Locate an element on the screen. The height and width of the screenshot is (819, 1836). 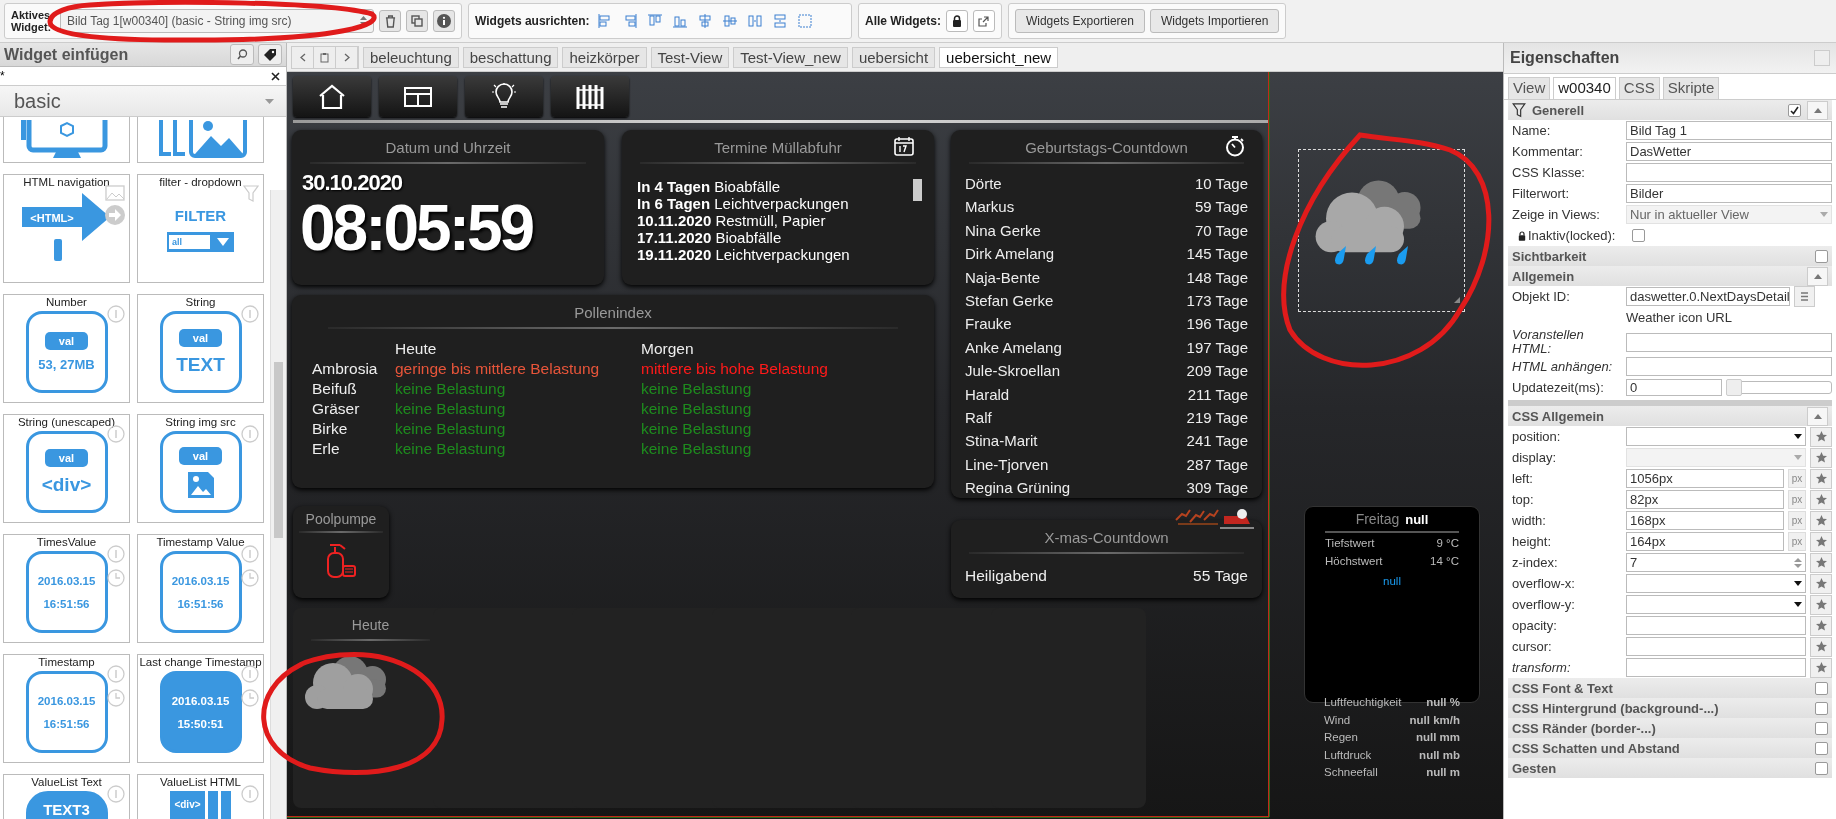
widget-tile: HTML navigation <HTML> is located at coordinates (66, 228).